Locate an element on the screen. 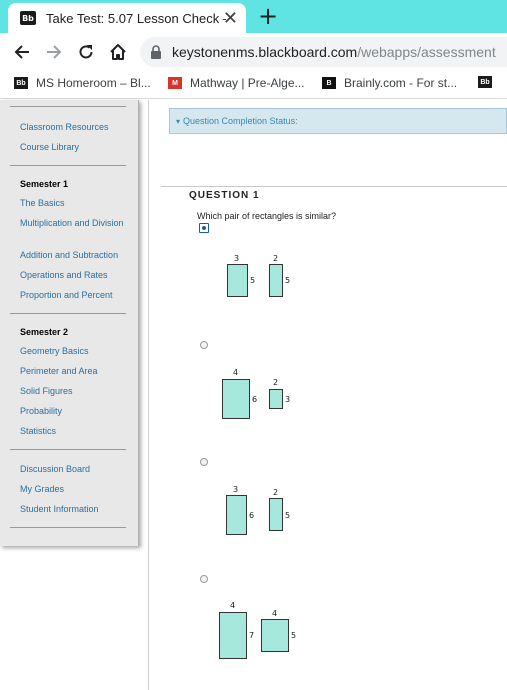  sidebar-item-discussion-board: Discussion Board is located at coordinates (76, 469).